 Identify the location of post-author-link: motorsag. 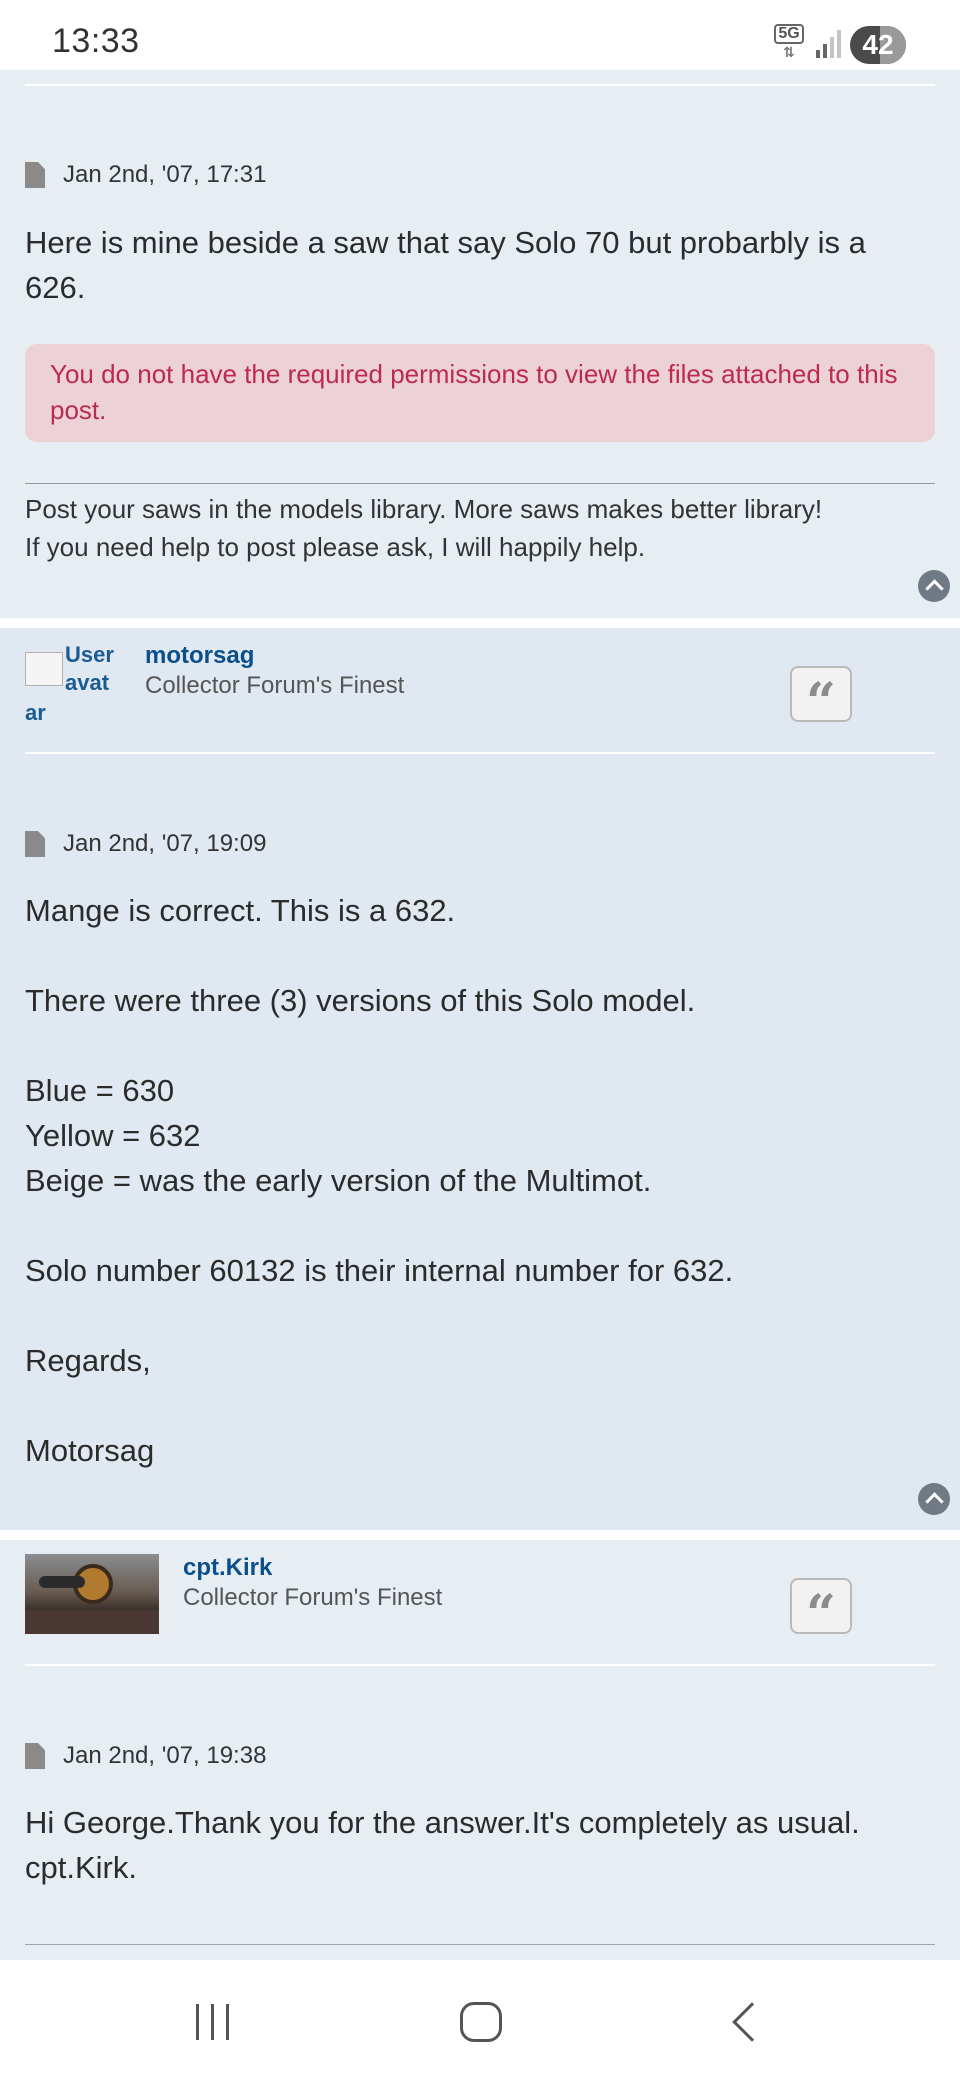
(199, 656).